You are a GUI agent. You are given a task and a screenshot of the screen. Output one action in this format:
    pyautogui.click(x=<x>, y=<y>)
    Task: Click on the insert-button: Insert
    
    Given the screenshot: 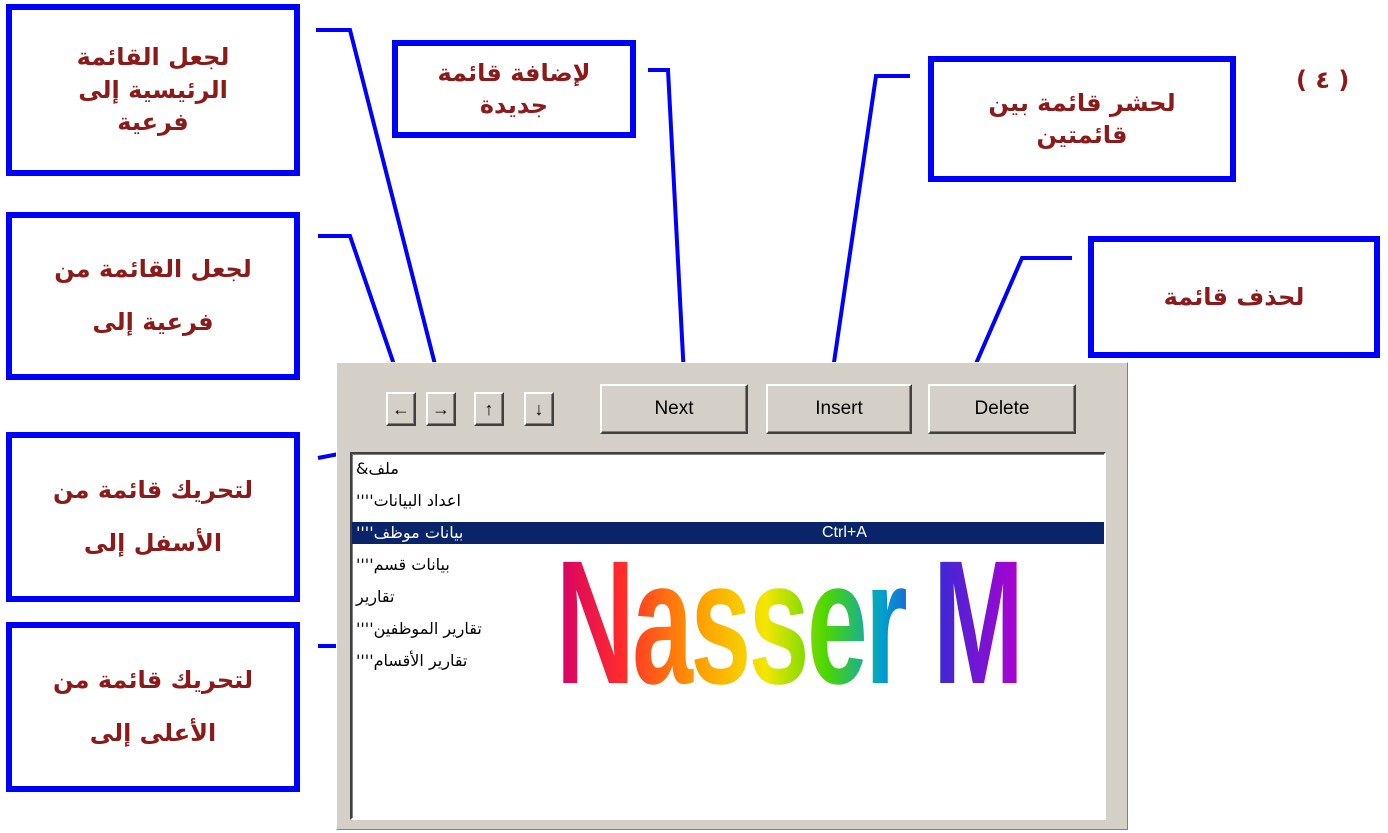 What is the action you would take?
    pyautogui.click(x=839, y=409)
    